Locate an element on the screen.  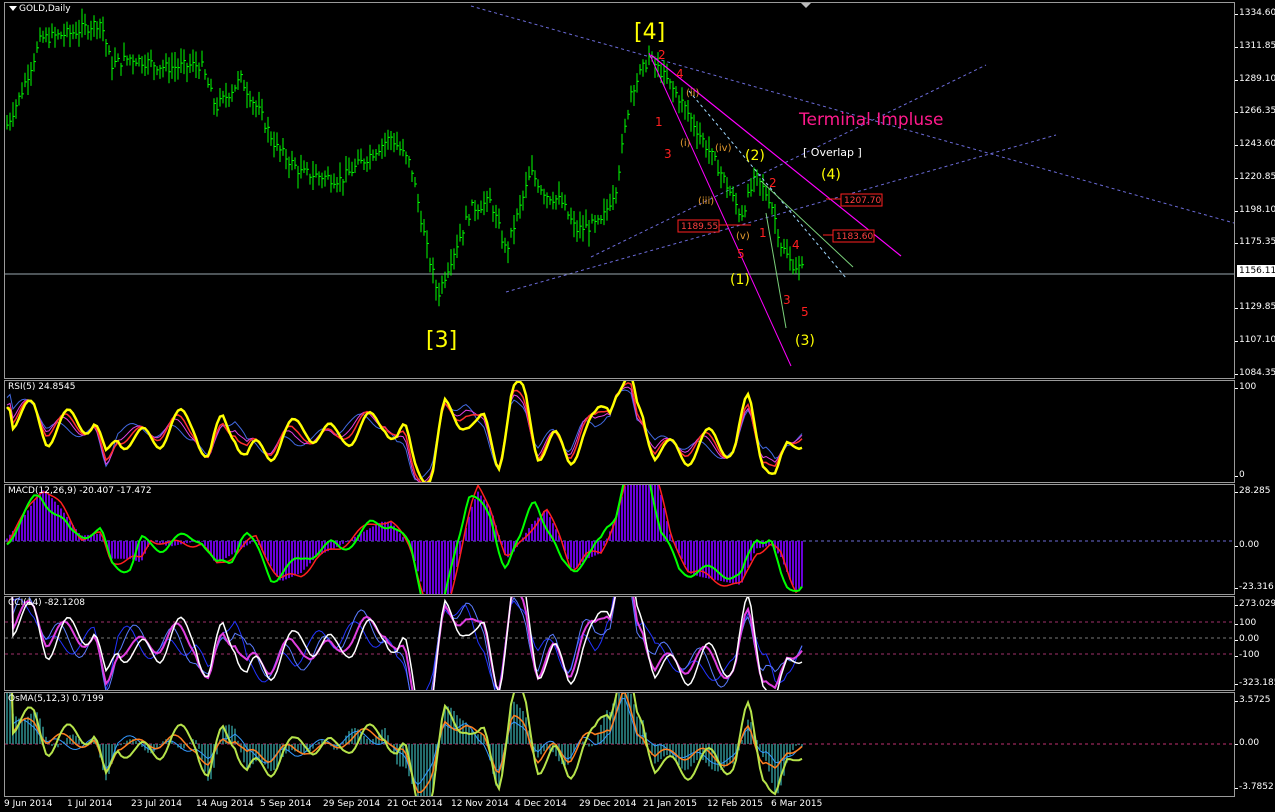
date-tick: 14 Aug 2014 is located at coordinates (225, 804).